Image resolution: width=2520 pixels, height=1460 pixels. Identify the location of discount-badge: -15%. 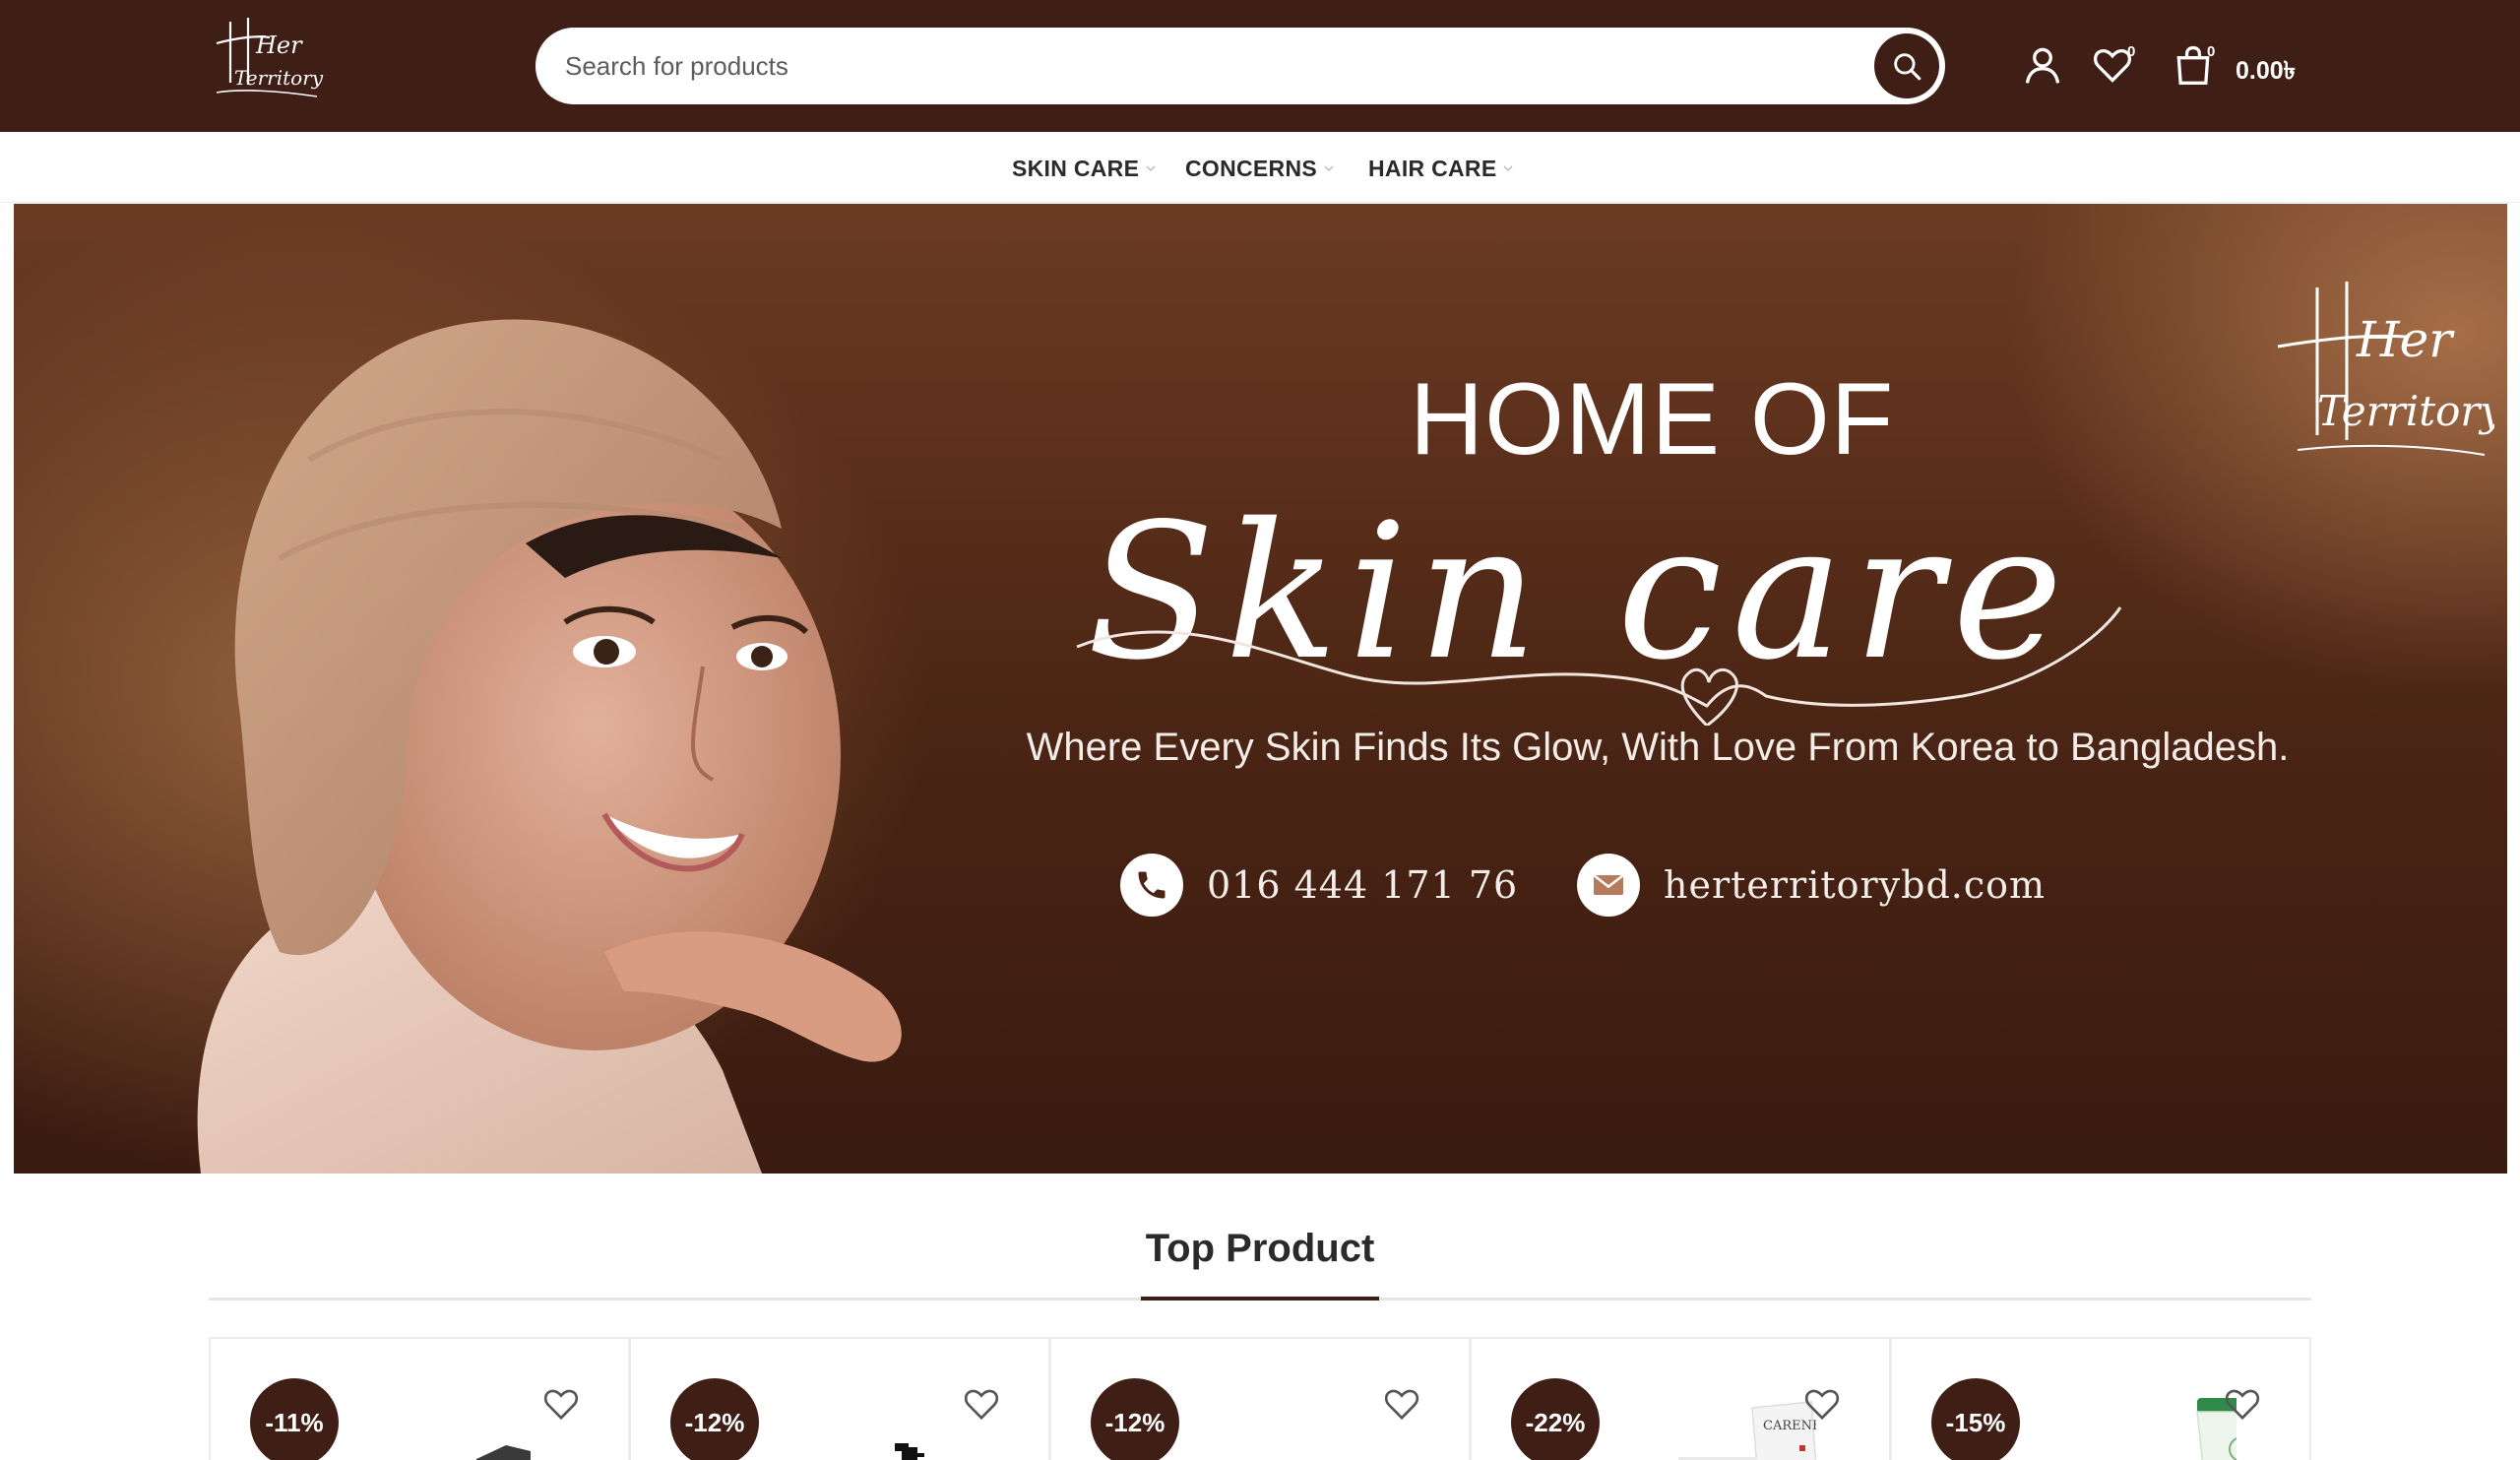
(1975, 1419).